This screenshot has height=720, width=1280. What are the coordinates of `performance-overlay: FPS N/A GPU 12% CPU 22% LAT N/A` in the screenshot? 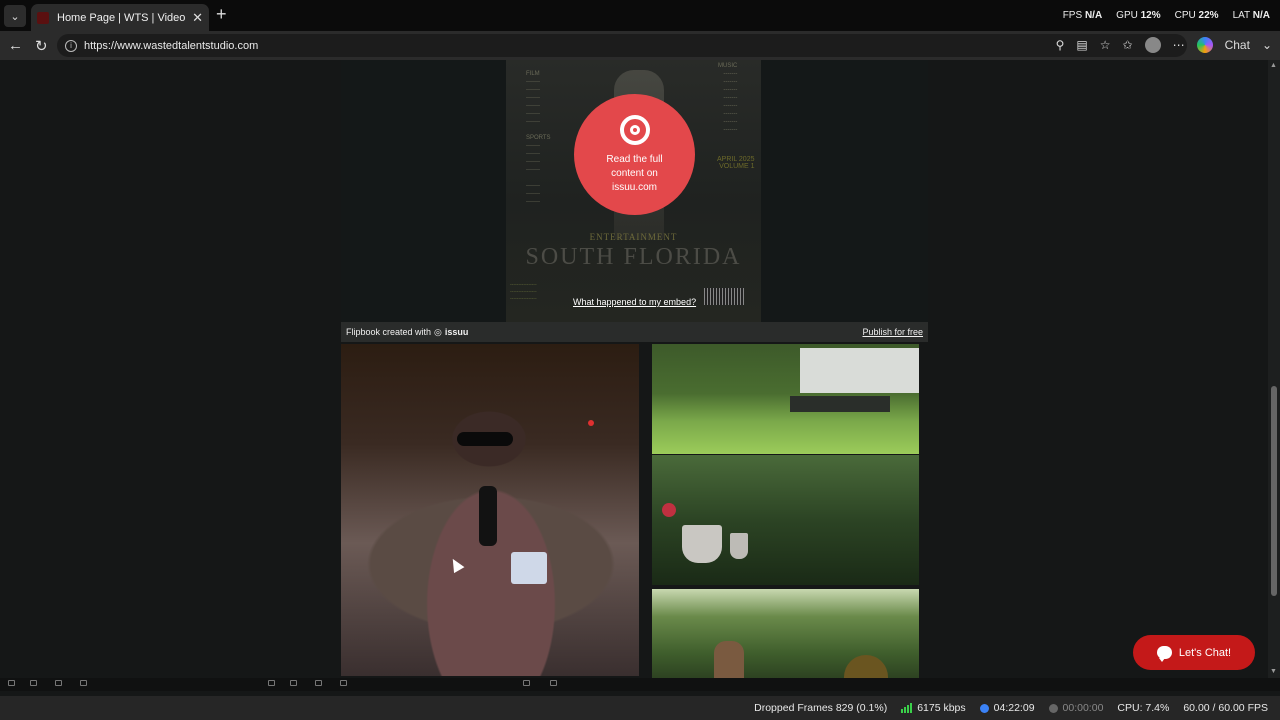 It's located at (1166, 15).